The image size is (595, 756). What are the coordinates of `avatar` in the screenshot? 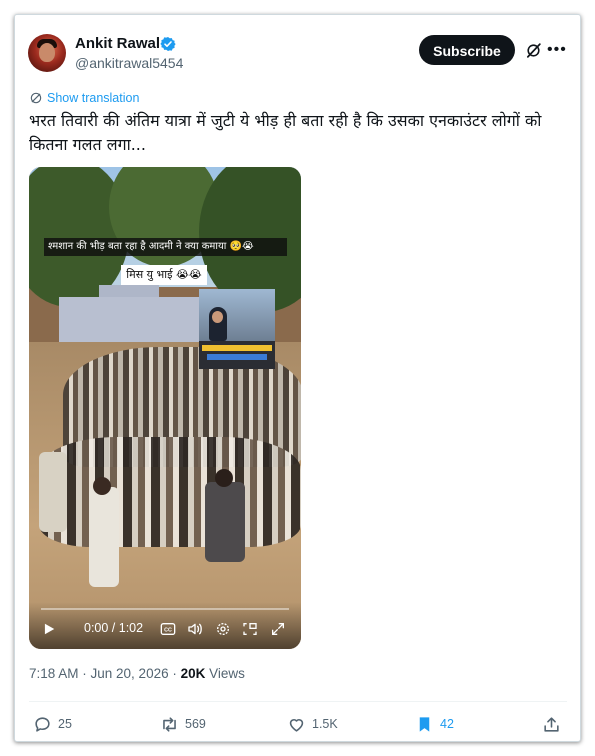 It's located at (47, 53).